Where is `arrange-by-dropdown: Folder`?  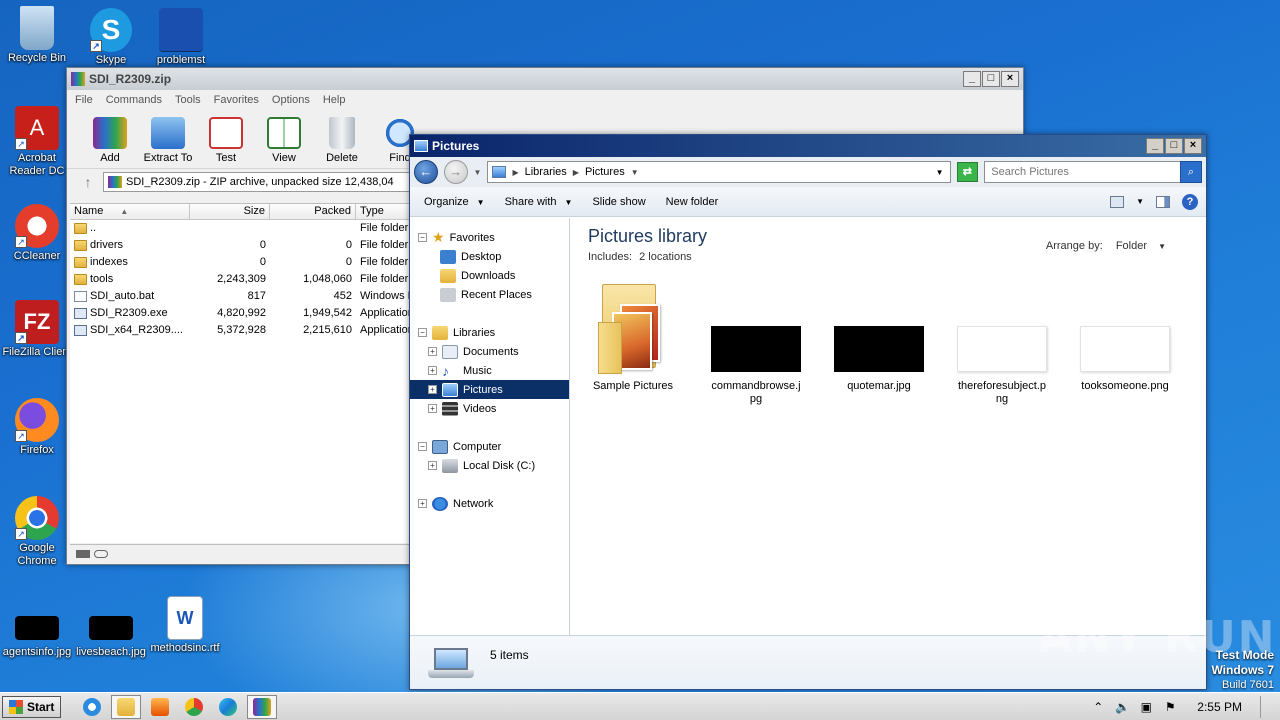
arrange-by-dropdown: Folder is located at coordinates (1131, 246).